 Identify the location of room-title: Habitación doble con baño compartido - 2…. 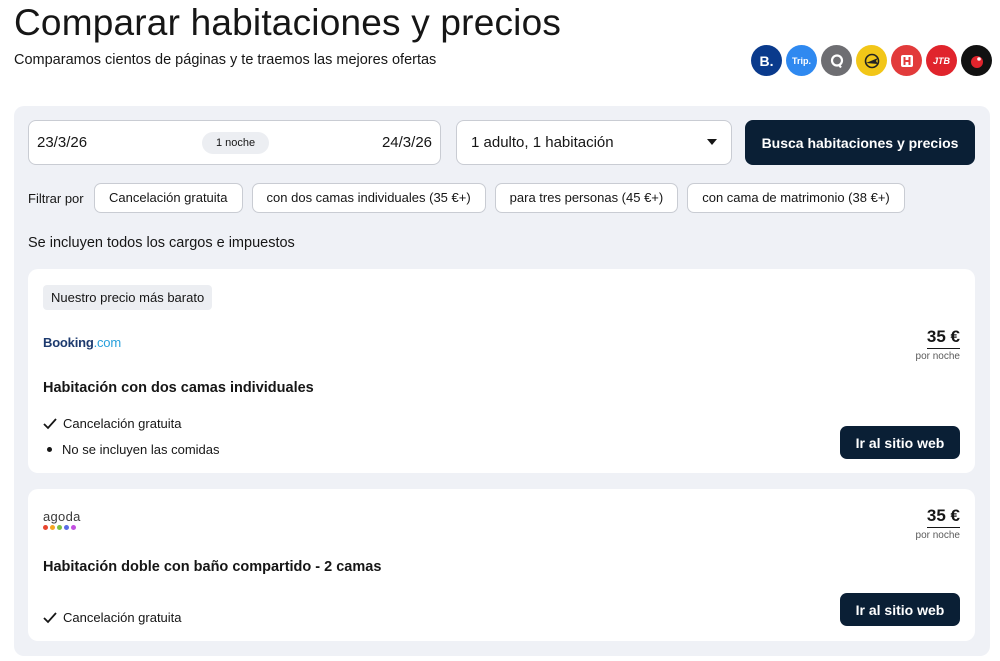
(212, 567).